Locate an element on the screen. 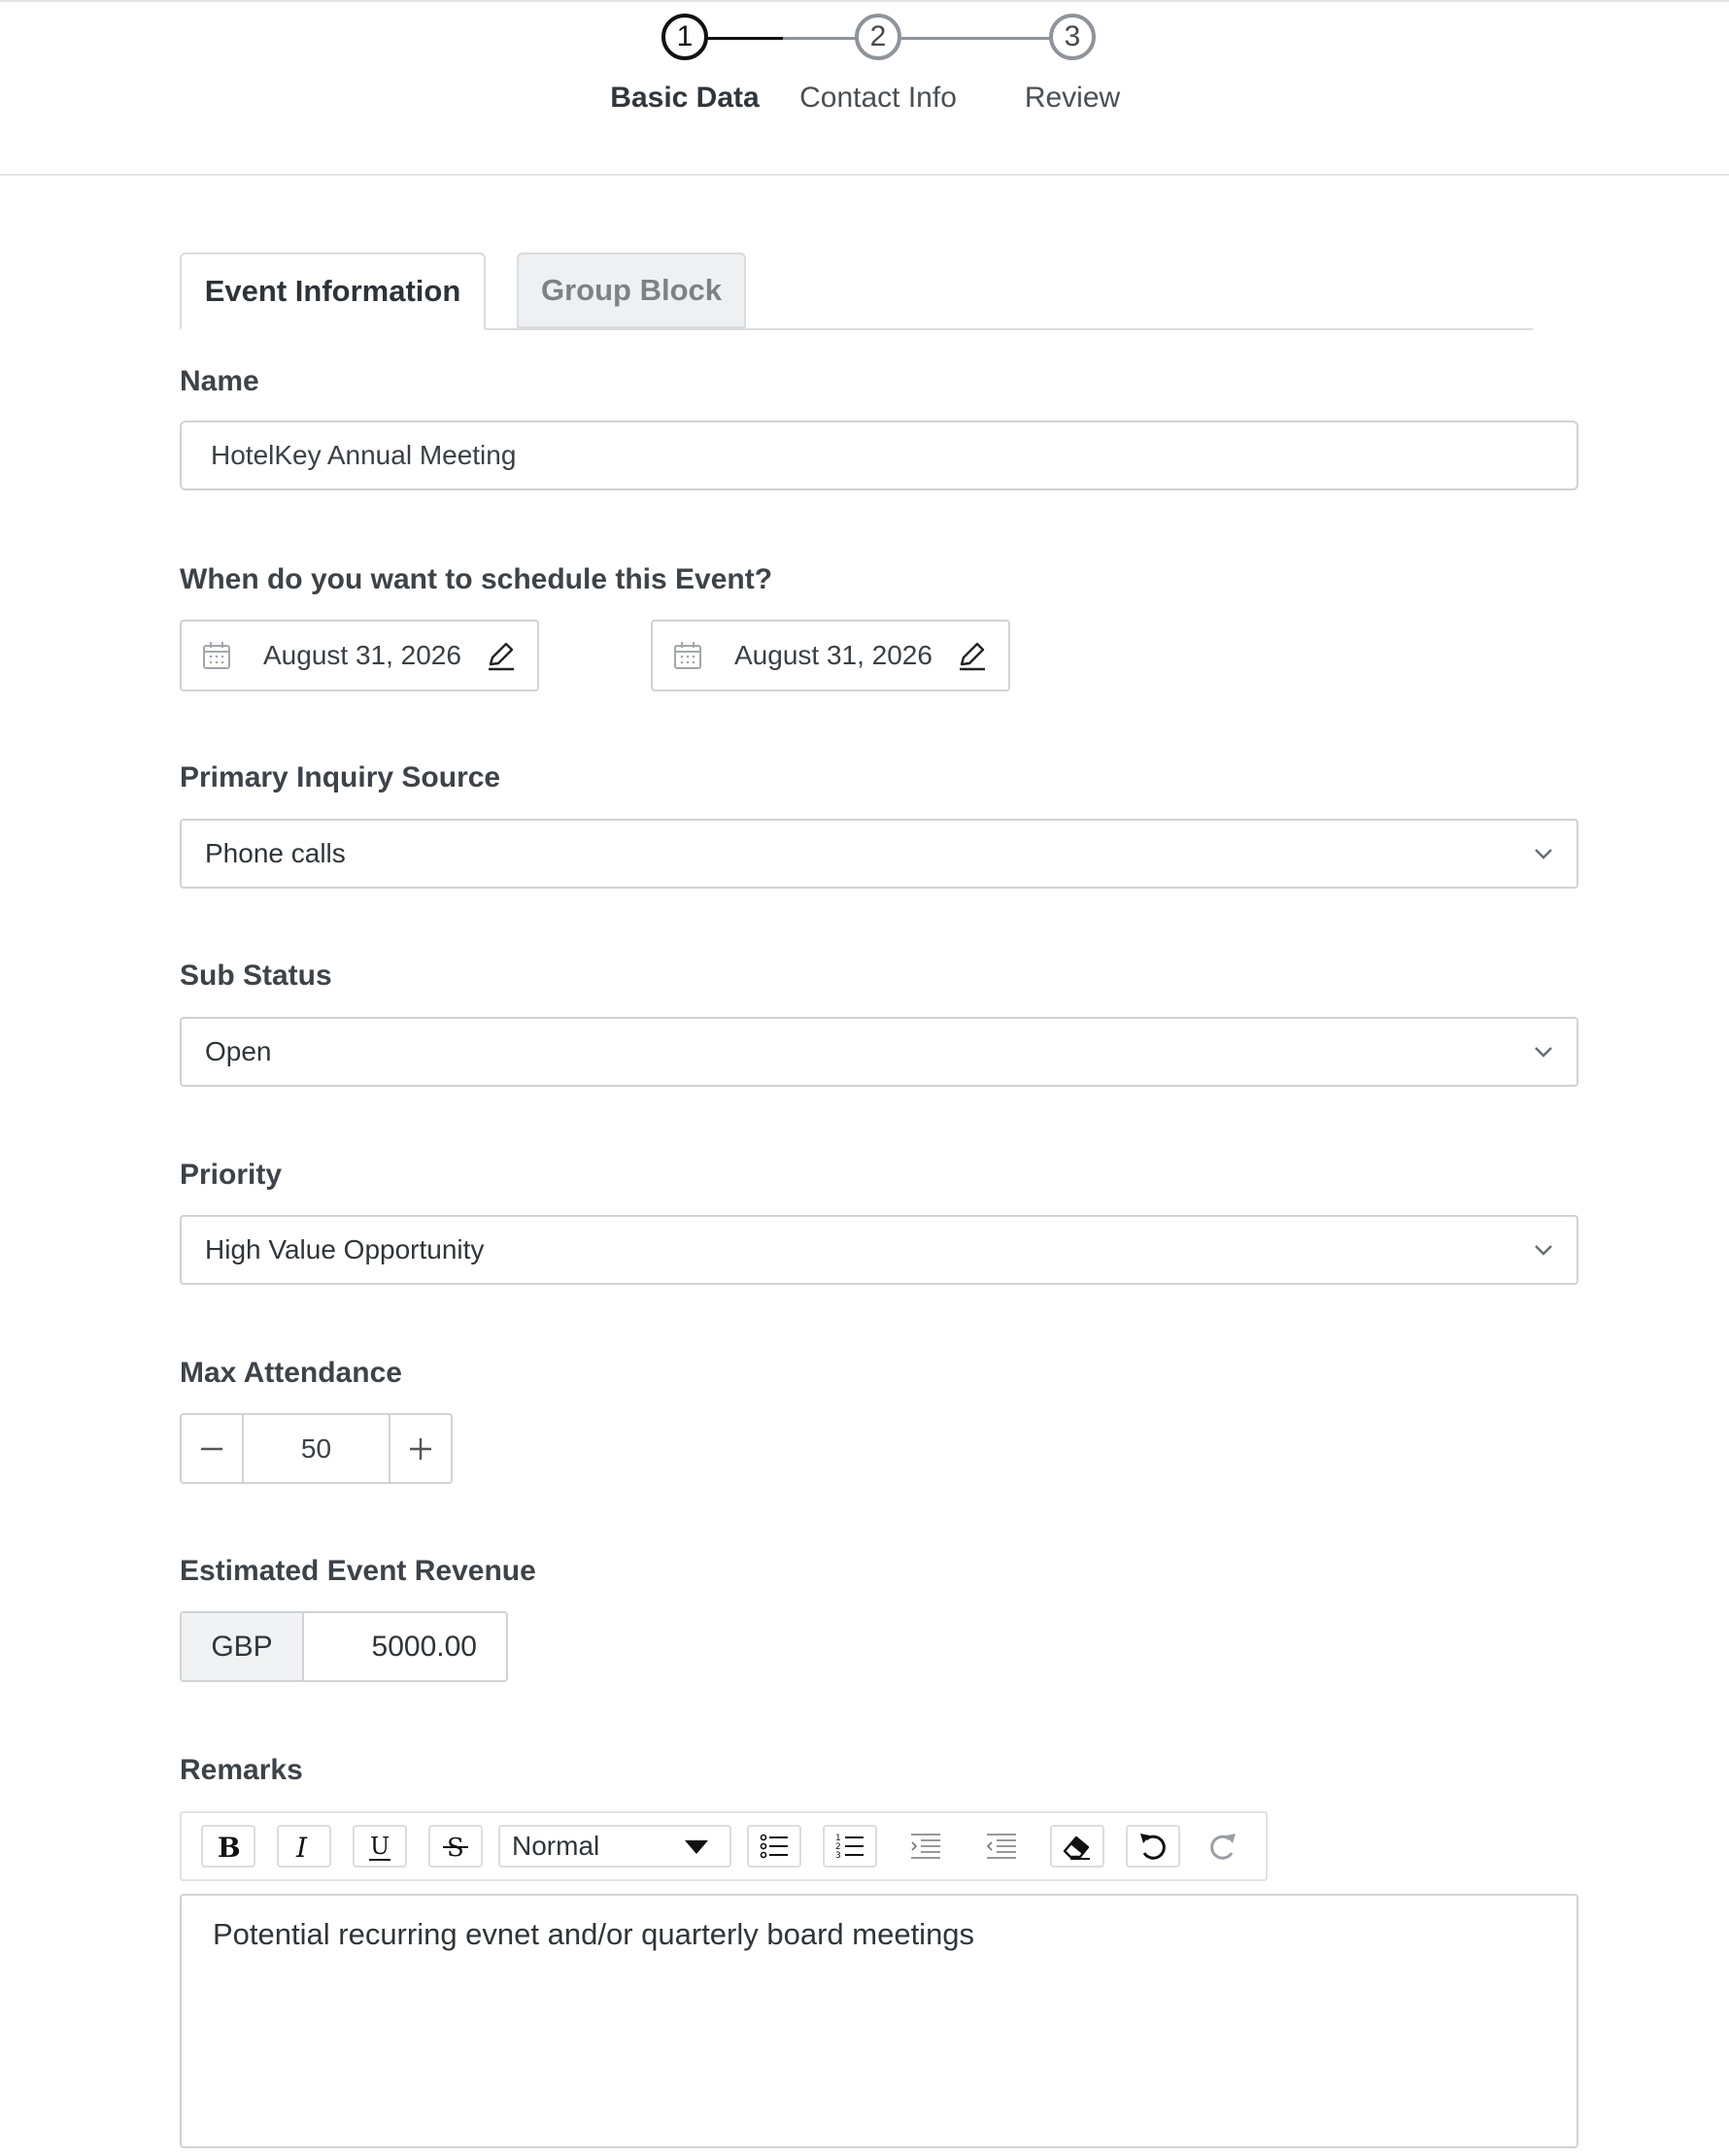 Image resolution: width=1729 pixels, height=2156 pixels. priority-value: High Value Opportunity is located at coordinates (345, 1249).